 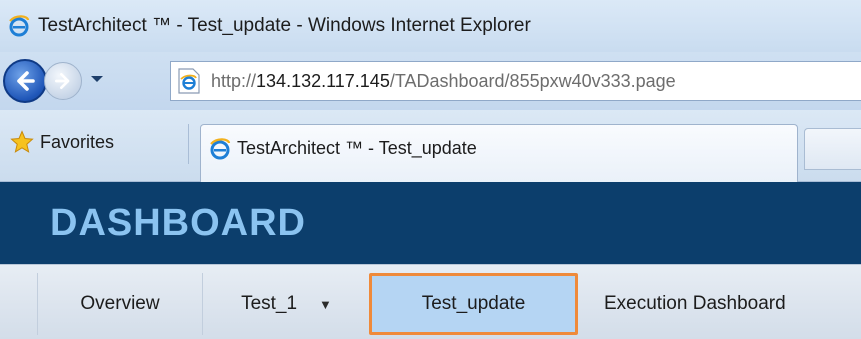 What do you see at coordinates (234, 80) in the screenshot?
I see `url-scheme: http://` at bounding box center [234, 80].